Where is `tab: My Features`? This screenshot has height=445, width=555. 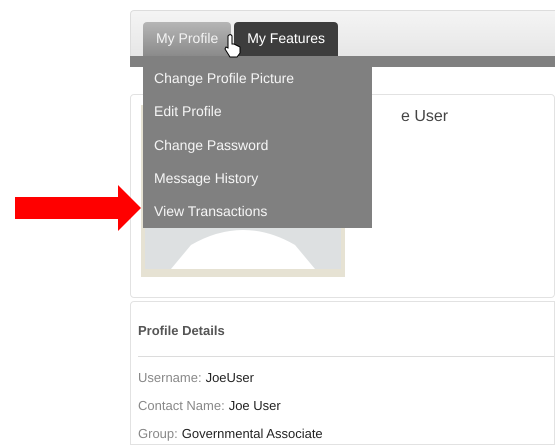 tab: My Features is located at coordinates (286, 39).